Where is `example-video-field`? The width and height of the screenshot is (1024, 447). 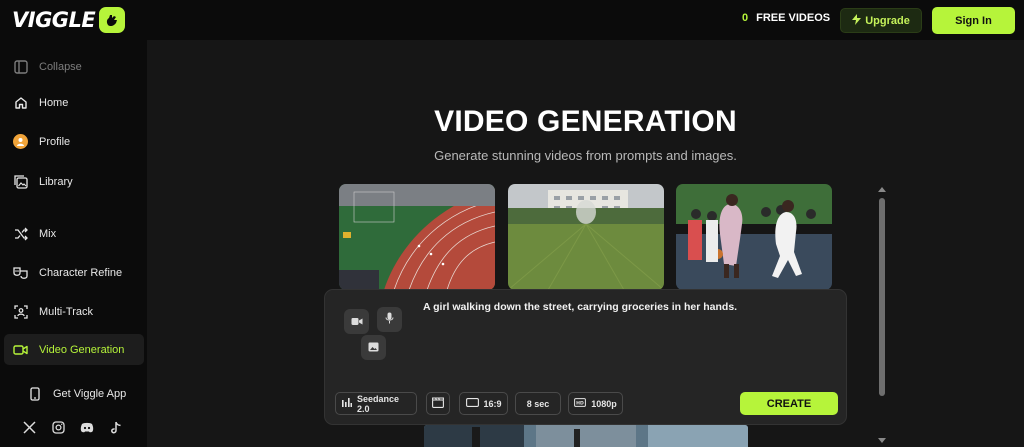
example-video-field is located at coordinates (586, 237).